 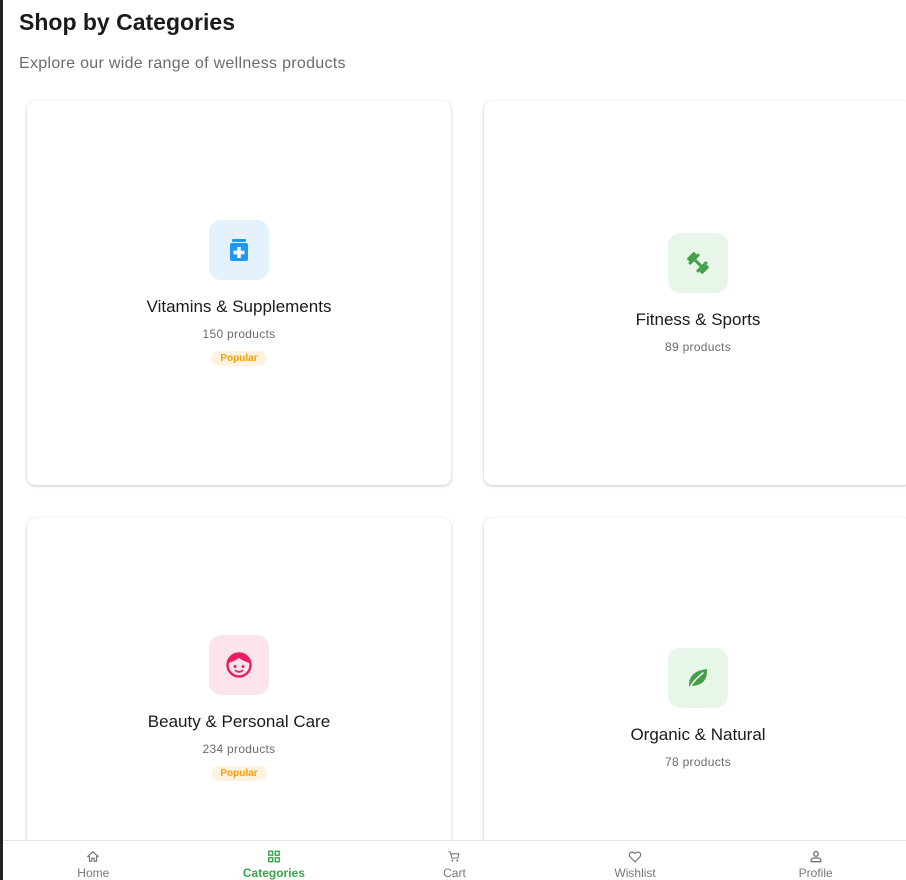 I want to click on nav-item-categories: Categories, so click(x=274, y=860).